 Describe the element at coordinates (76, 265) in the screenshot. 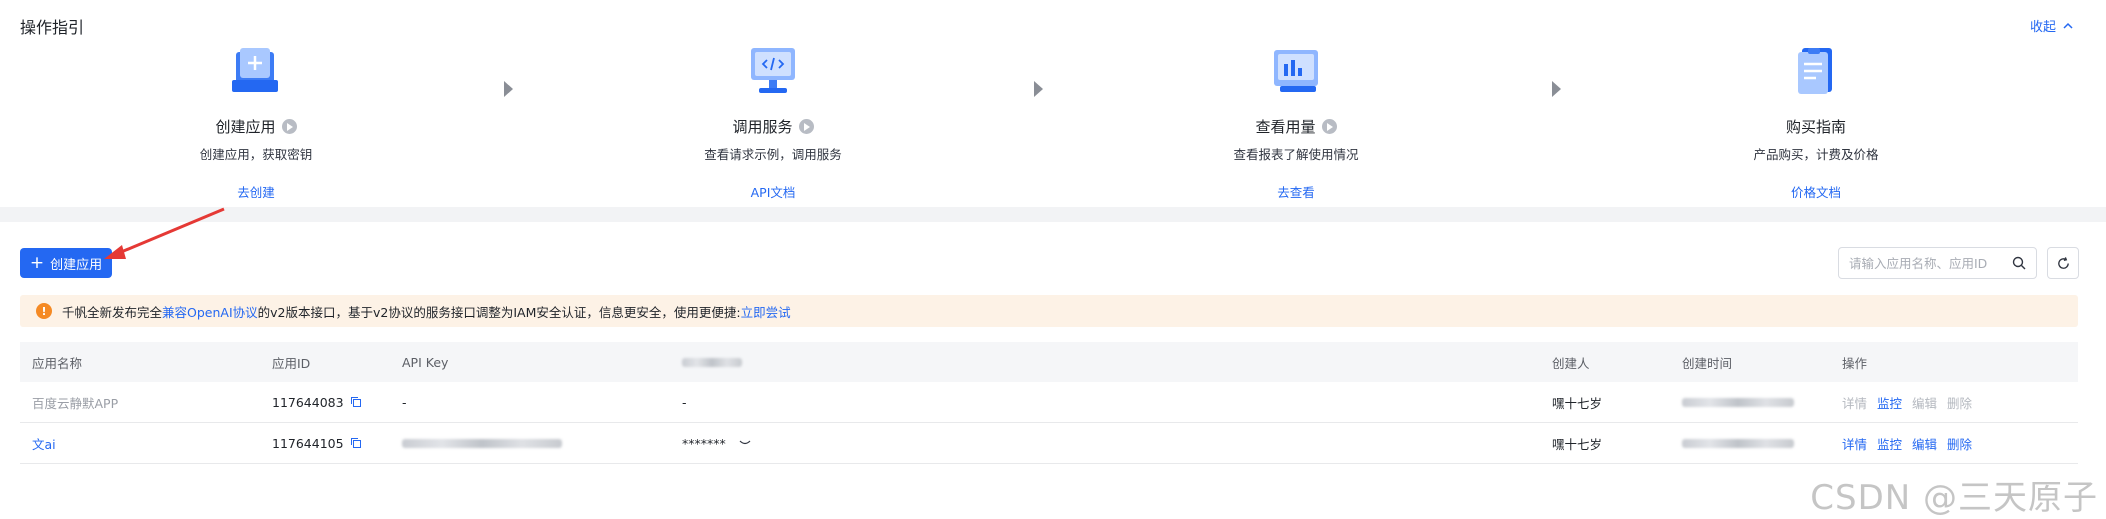

I see `create-app-label: 创建应用` at that location.